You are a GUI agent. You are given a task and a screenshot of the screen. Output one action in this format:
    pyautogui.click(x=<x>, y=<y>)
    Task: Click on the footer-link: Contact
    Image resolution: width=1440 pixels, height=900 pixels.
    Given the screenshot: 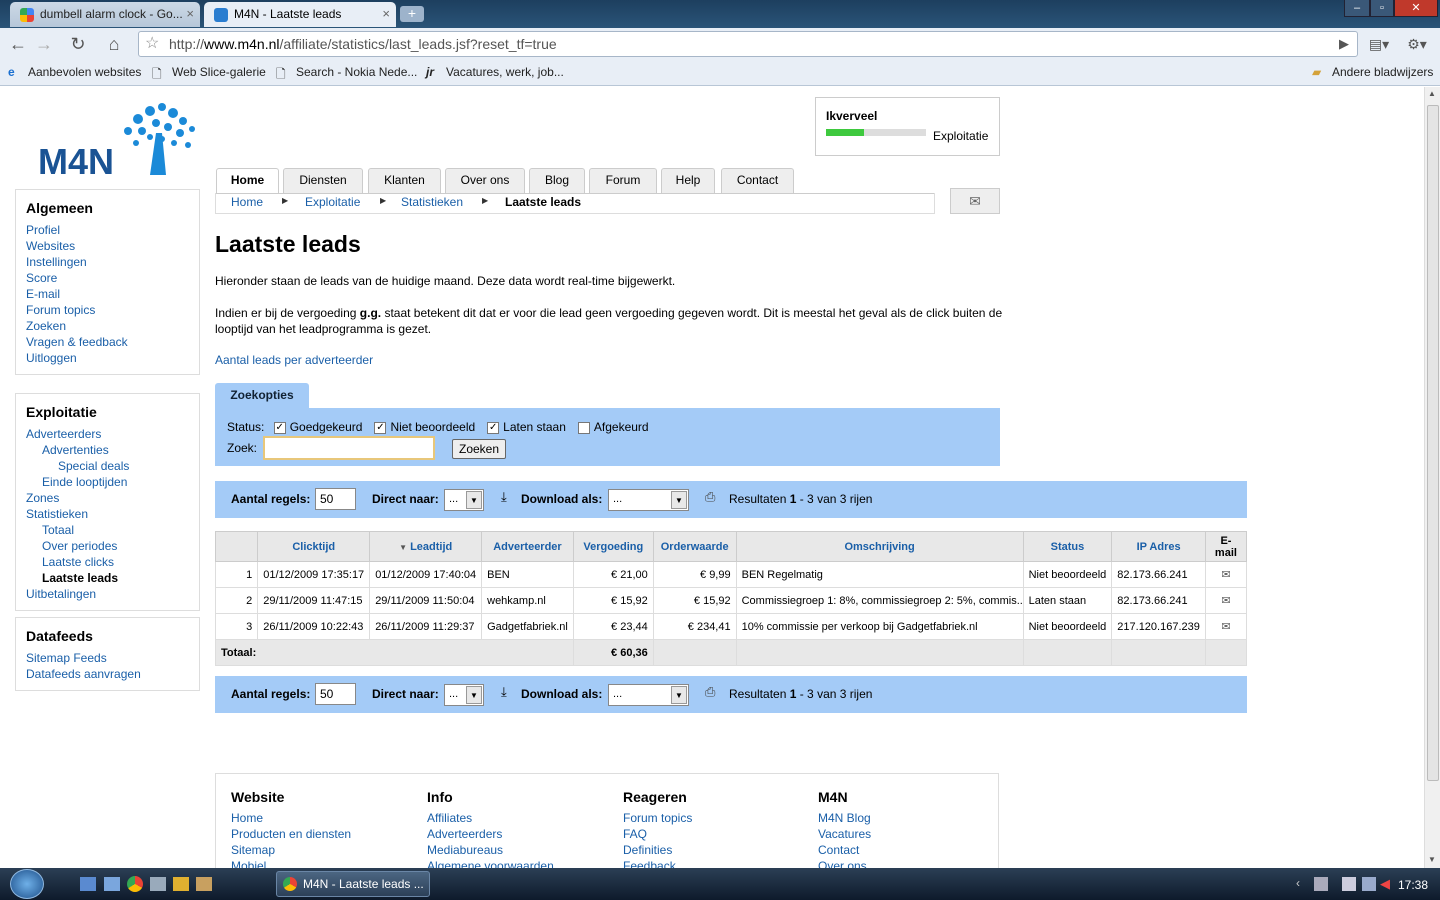 What is the action you would take?
    pyautogui.click(x=913, y=850)
    